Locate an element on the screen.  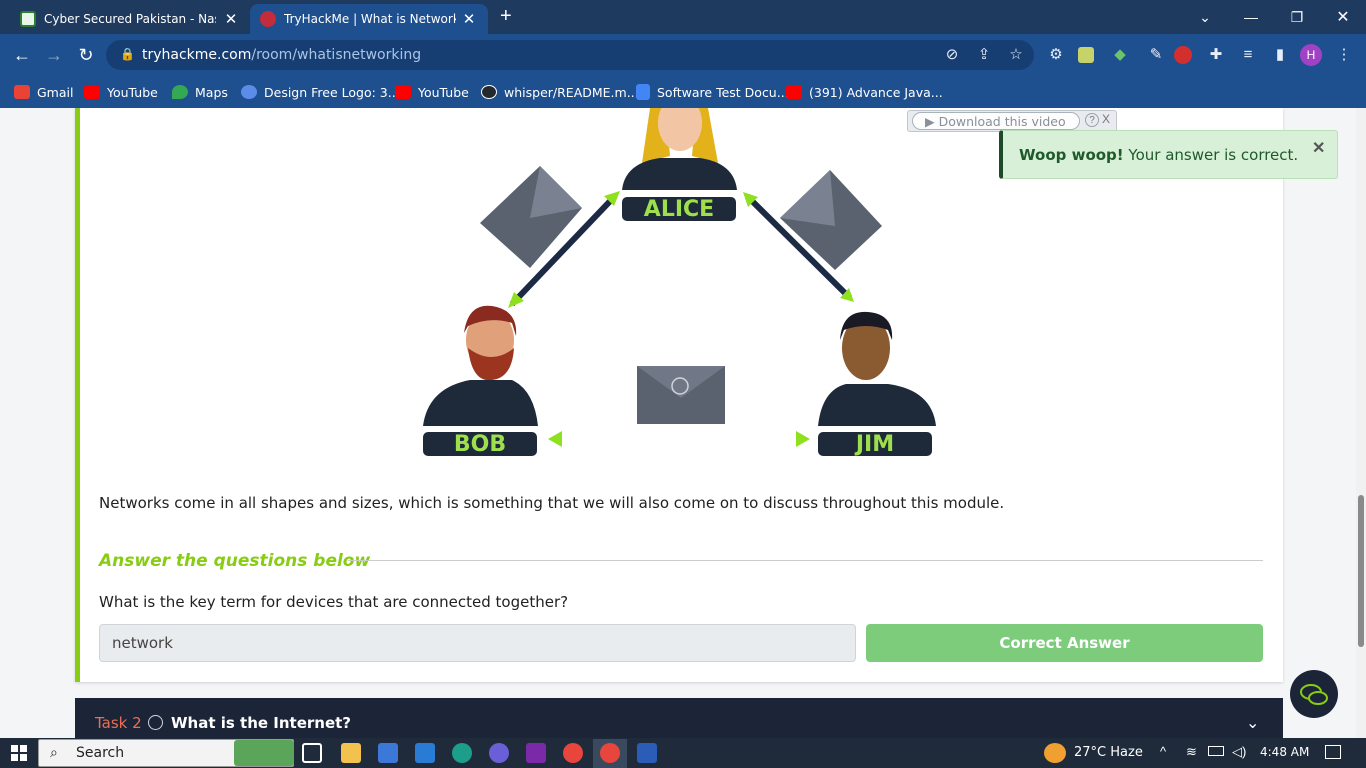
correct-answer-button: Correct Answer is located at coordinates (1064, 643).